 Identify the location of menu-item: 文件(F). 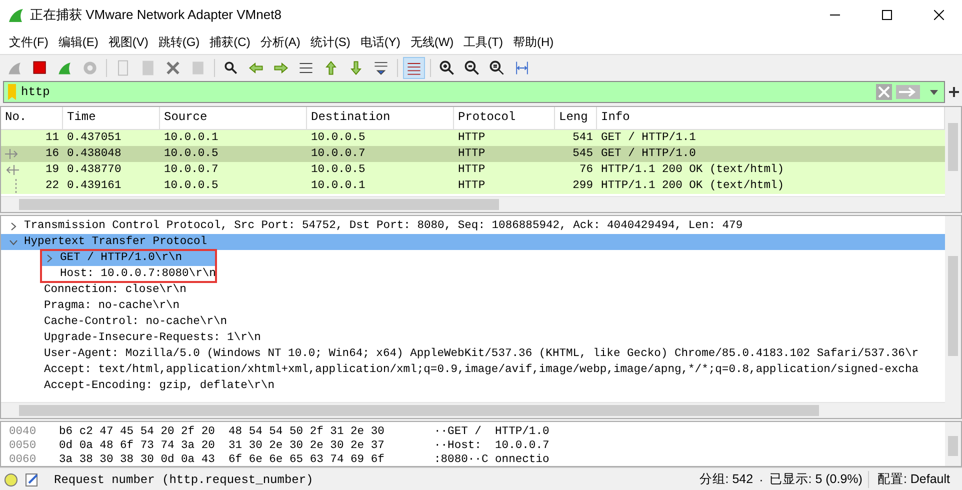
(29, 42).